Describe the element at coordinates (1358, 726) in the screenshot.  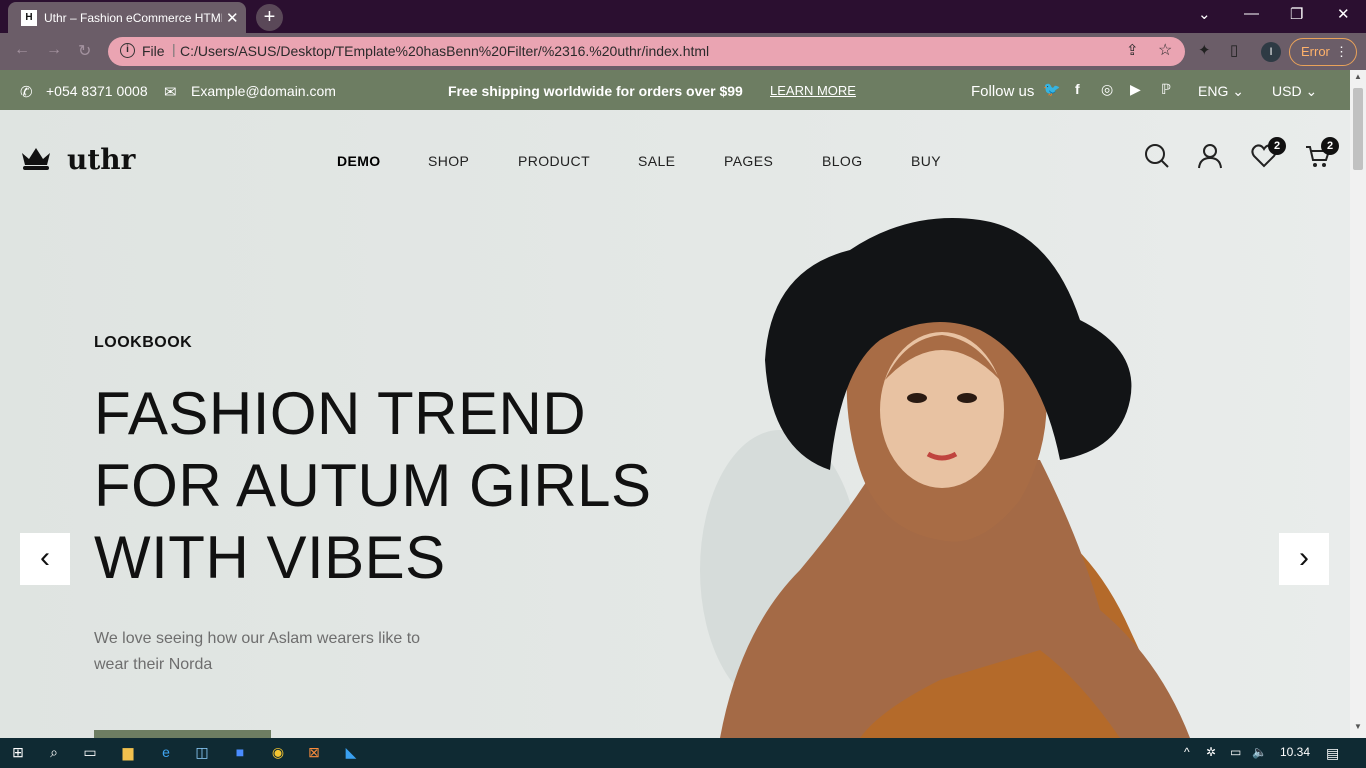
I see `scroll-down-icon: ▼` at that location.